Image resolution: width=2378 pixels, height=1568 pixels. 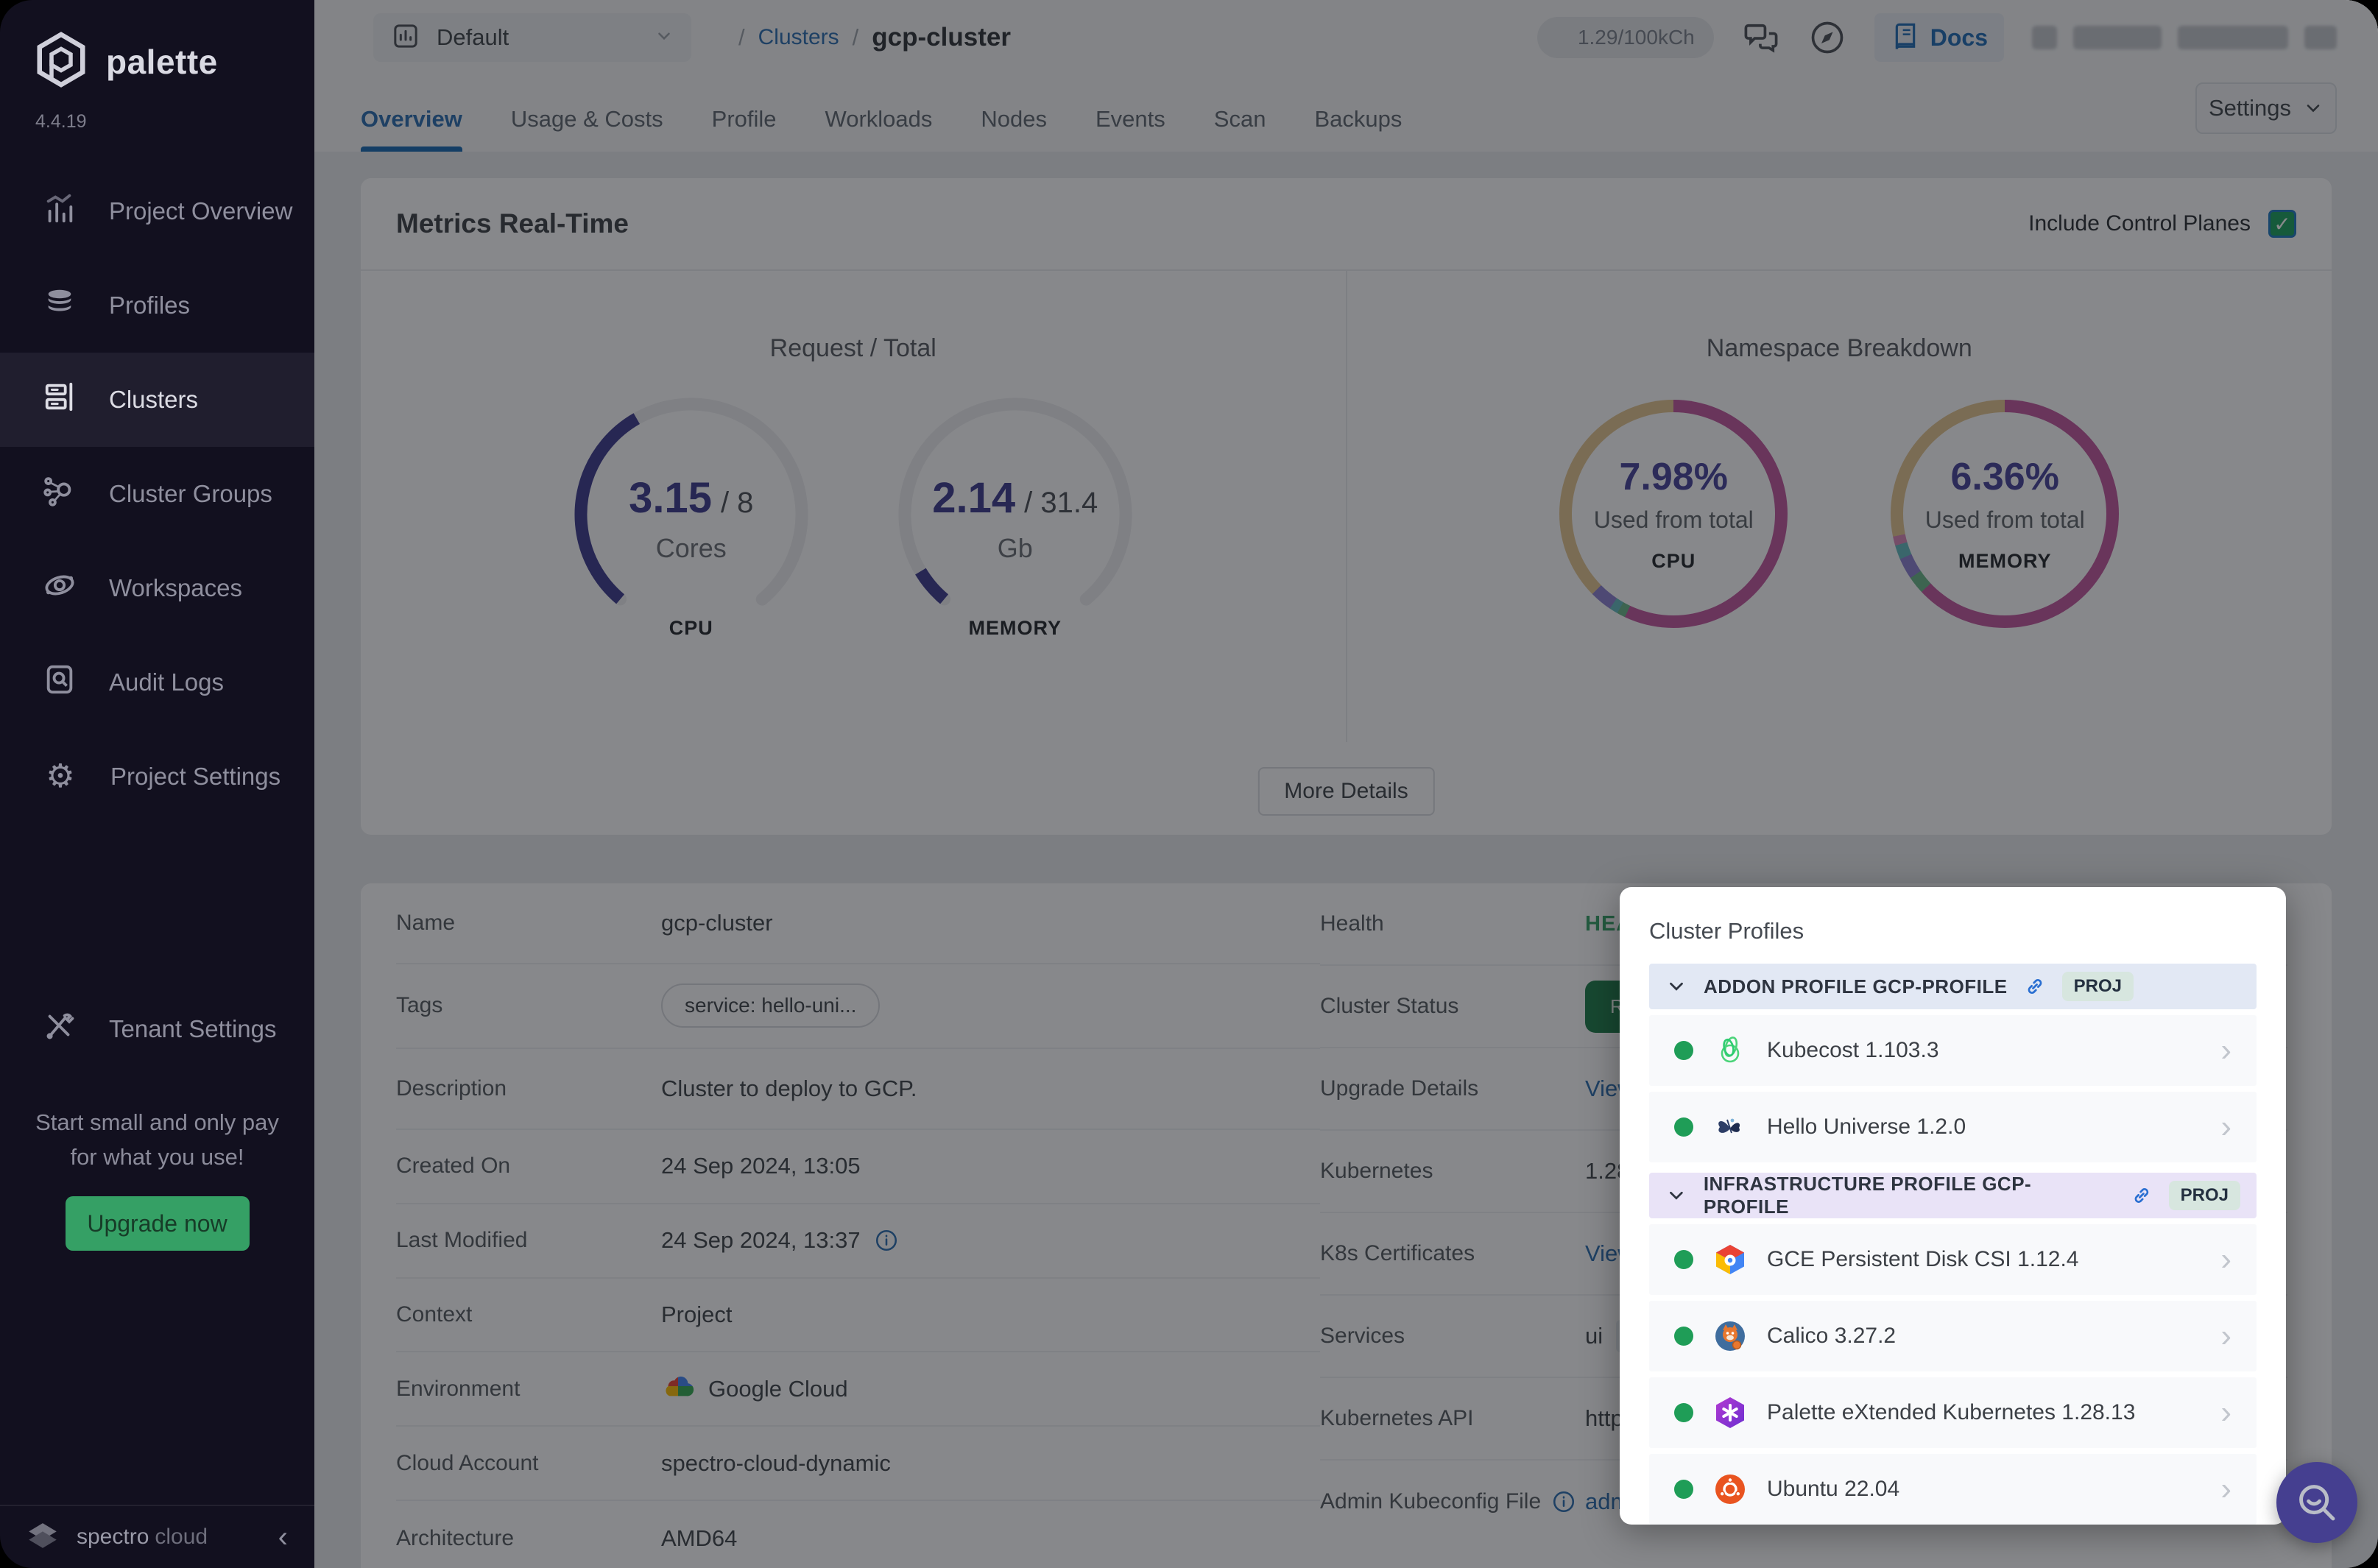 What do you see at coordinates (1833, 1489) in the screenshot?
I see `layer-name: Ubuntu 22.04` at bounding box center [1833, 1489].